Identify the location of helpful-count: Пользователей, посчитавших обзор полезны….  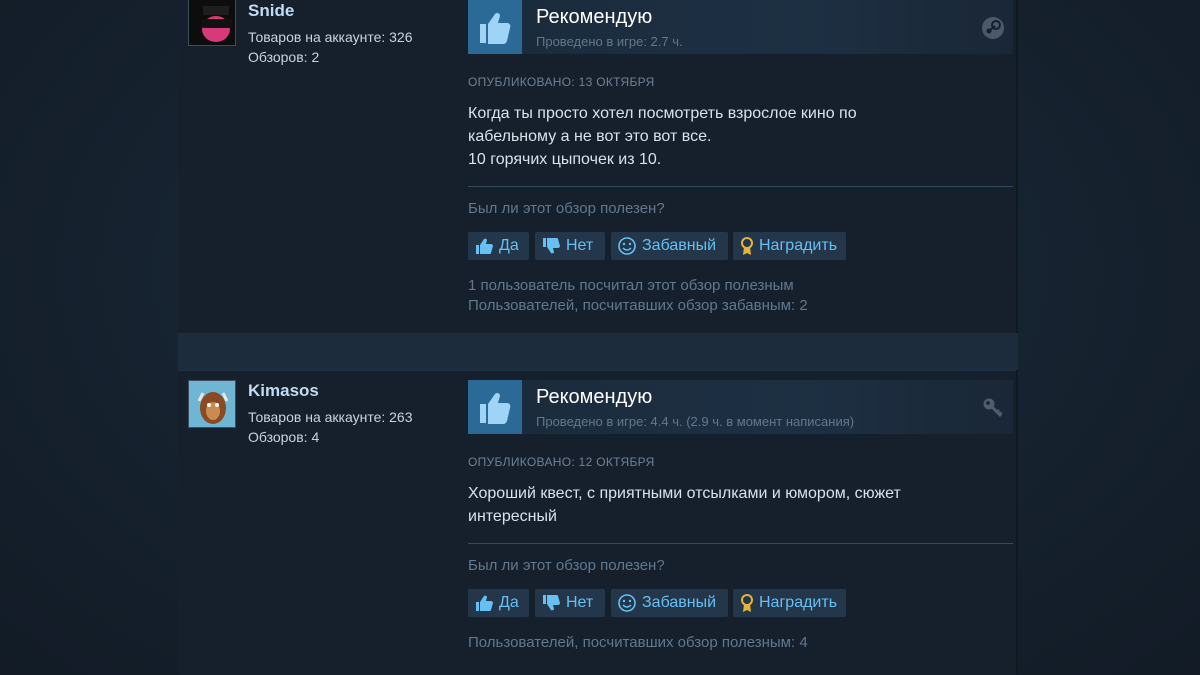
(638, 642).